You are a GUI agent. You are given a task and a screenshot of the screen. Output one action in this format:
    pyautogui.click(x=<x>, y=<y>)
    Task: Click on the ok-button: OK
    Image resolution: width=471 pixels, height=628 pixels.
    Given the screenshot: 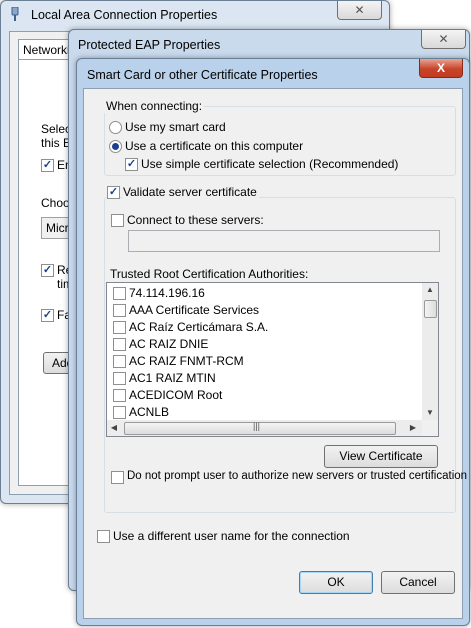 What is the action you would take?
    pyautogui.click(x=336, y=582)
    